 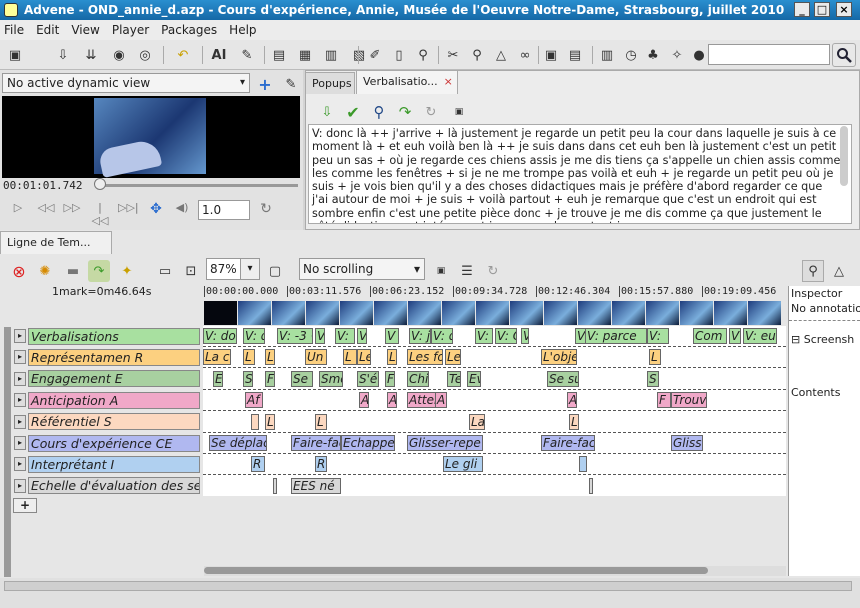 I want to click on undo-icon: ↶, so click(x=183, y=55).